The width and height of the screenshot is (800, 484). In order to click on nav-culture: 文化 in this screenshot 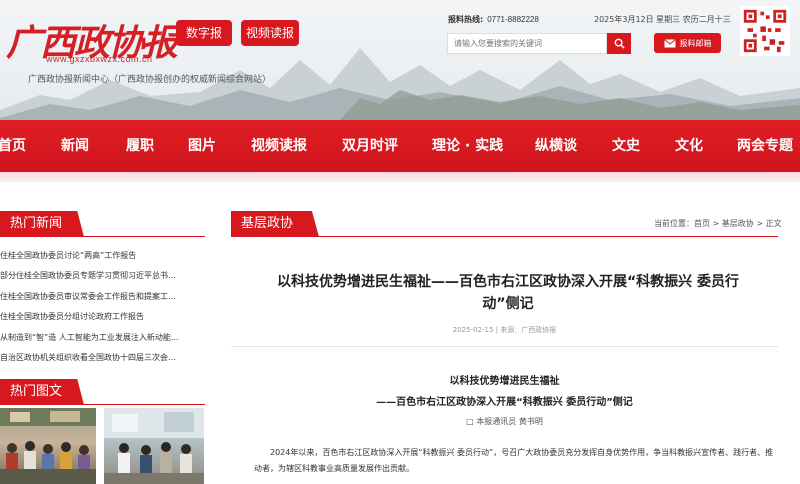, I will do `click(689, 146)`.